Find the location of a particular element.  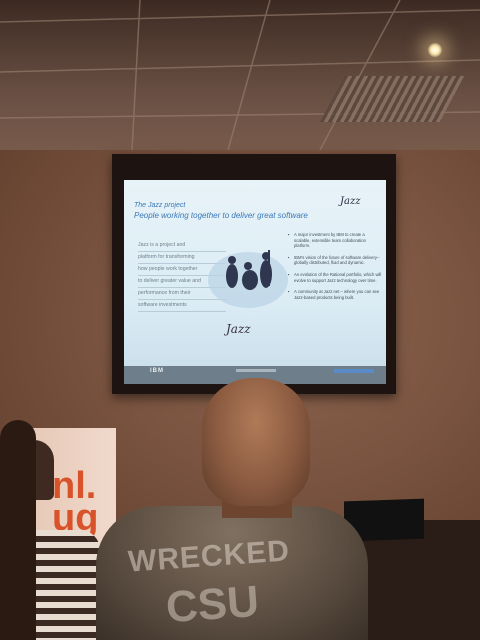

ibm-logo: IBM is located at coordinates (157, 371).